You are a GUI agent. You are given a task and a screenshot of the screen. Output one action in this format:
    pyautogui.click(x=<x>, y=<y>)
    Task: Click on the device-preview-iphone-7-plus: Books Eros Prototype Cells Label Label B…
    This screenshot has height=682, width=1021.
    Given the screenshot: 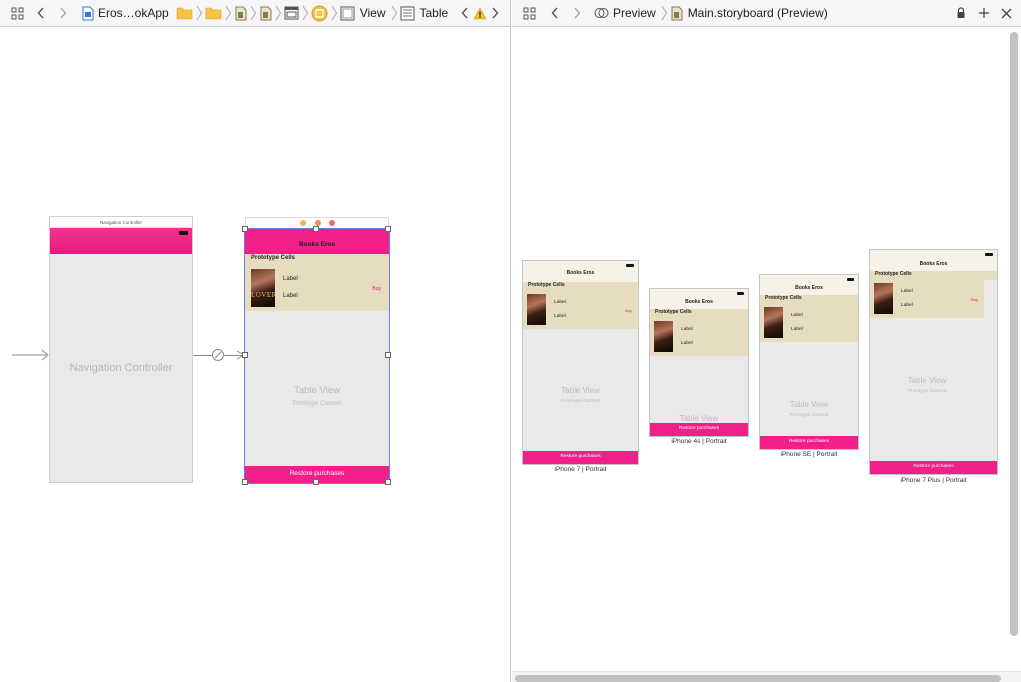 What is the action you would take?
    pyautogui.click(x=933, y=362)
    